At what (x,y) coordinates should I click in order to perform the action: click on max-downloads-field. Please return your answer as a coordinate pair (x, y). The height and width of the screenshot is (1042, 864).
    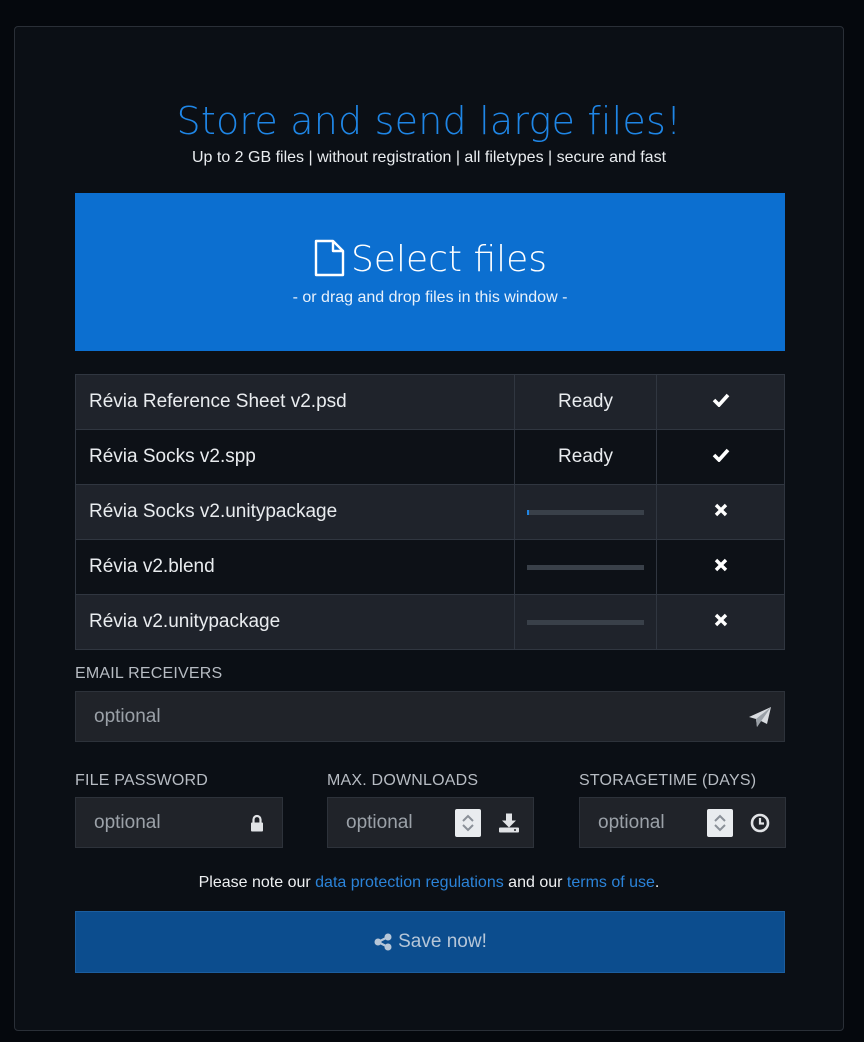
    Looking at the image, I should click on (430, 822).